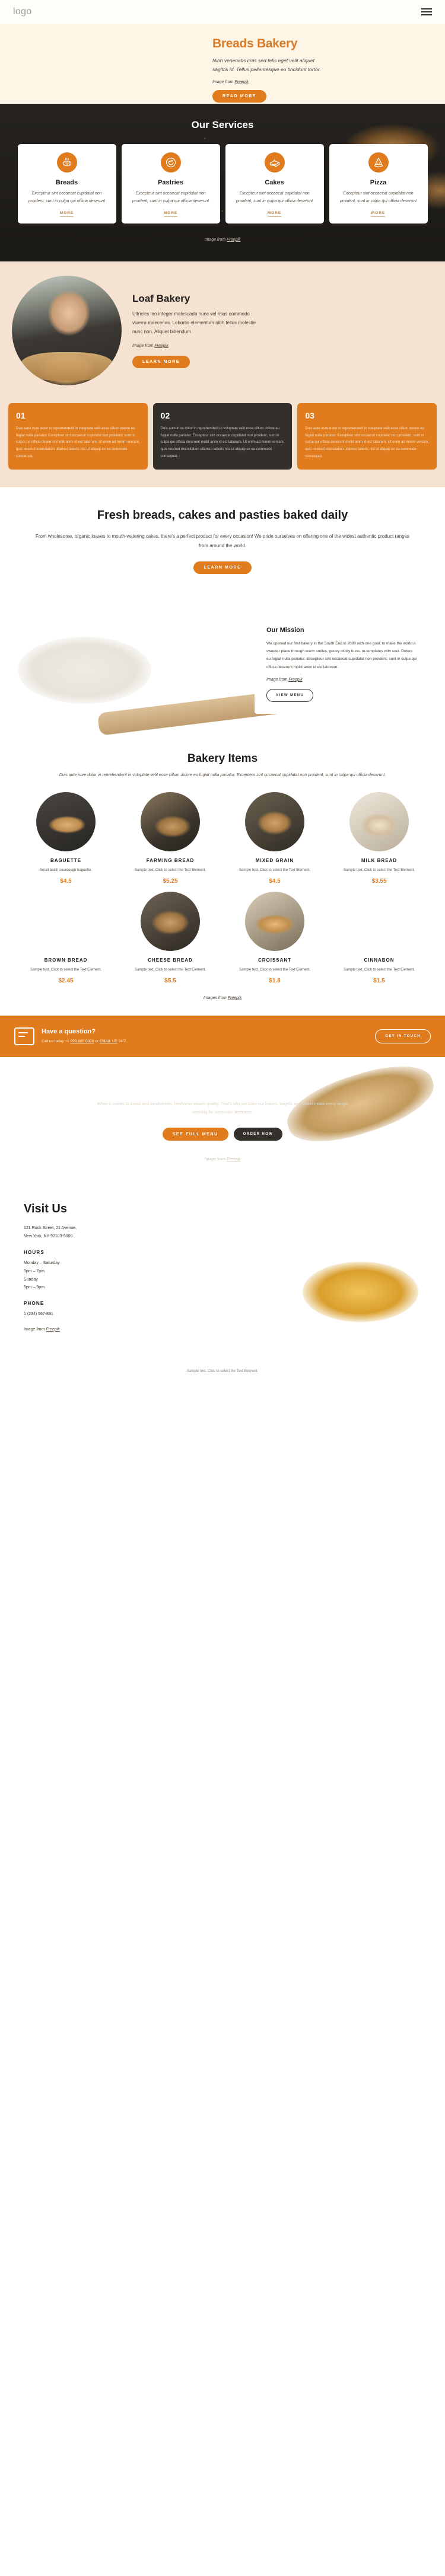  I want to click on visit-phone-block: PHONE 1 (234) 567-891, so click(92, 1310).